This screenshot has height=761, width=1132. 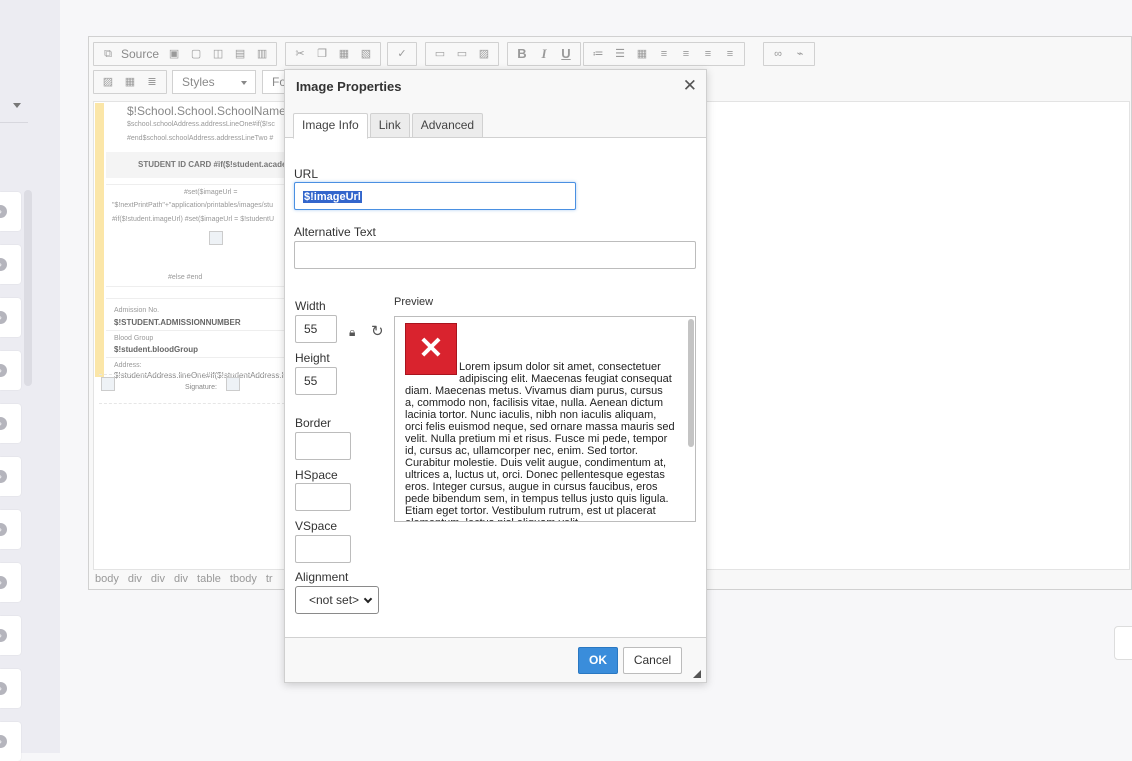 I want to click on student-photo-placeholder, so click(x=216, y=238).